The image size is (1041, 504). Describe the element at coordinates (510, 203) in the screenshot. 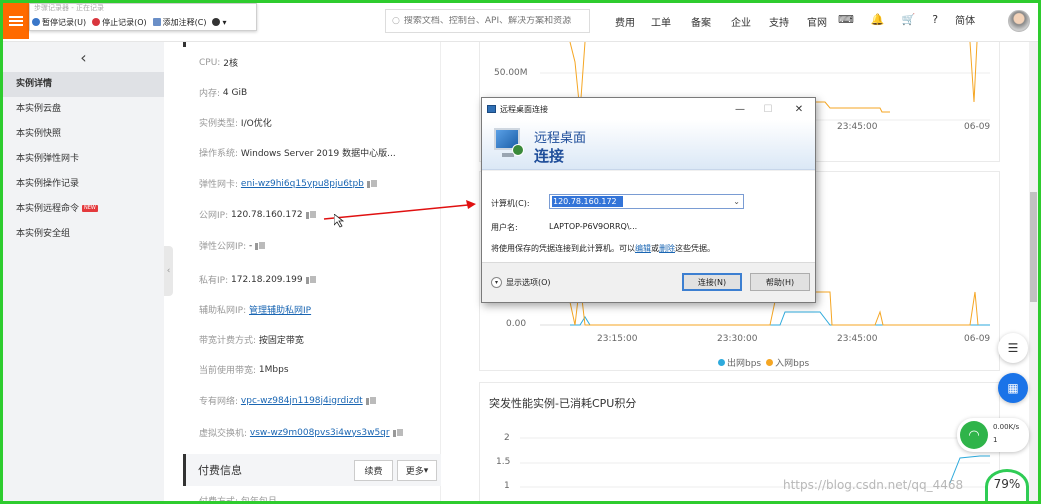

I see `computer-label: 计算机(C):` at that location.